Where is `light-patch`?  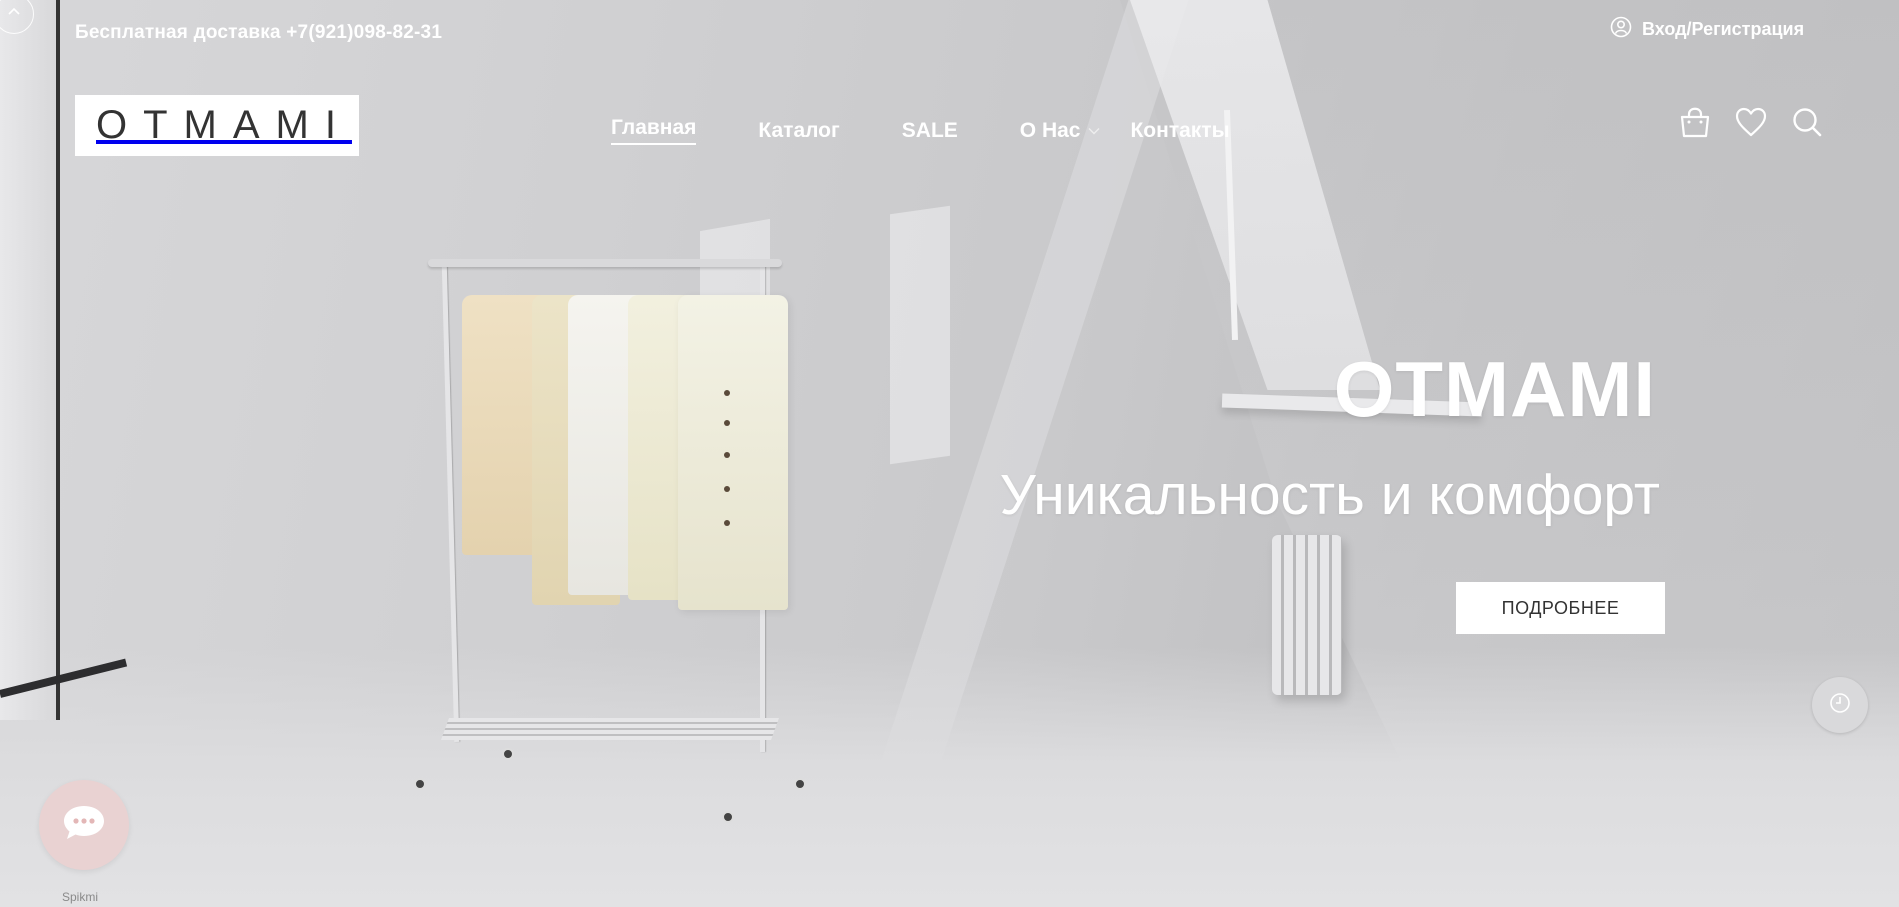
light-patch is located at coordinates (920, 335).